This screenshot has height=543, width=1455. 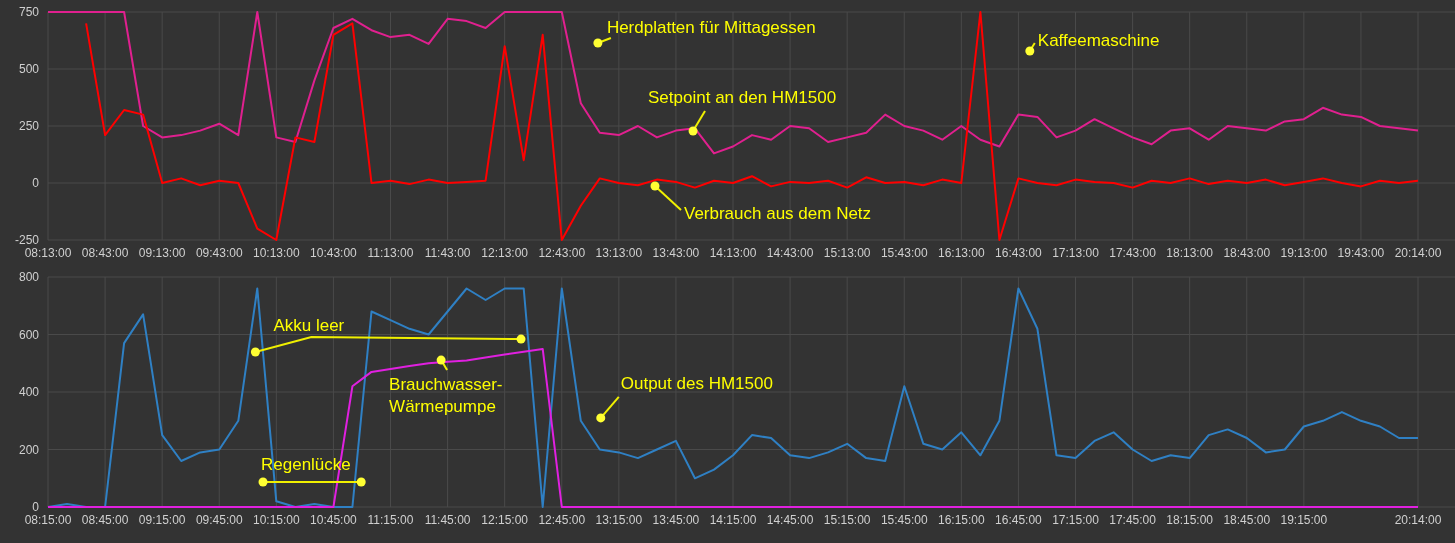 What do you see at coordinates (790, 253) in the screenshot?
I see `axis-tick-label: 14:43:00` at bounding box center [790, 253].